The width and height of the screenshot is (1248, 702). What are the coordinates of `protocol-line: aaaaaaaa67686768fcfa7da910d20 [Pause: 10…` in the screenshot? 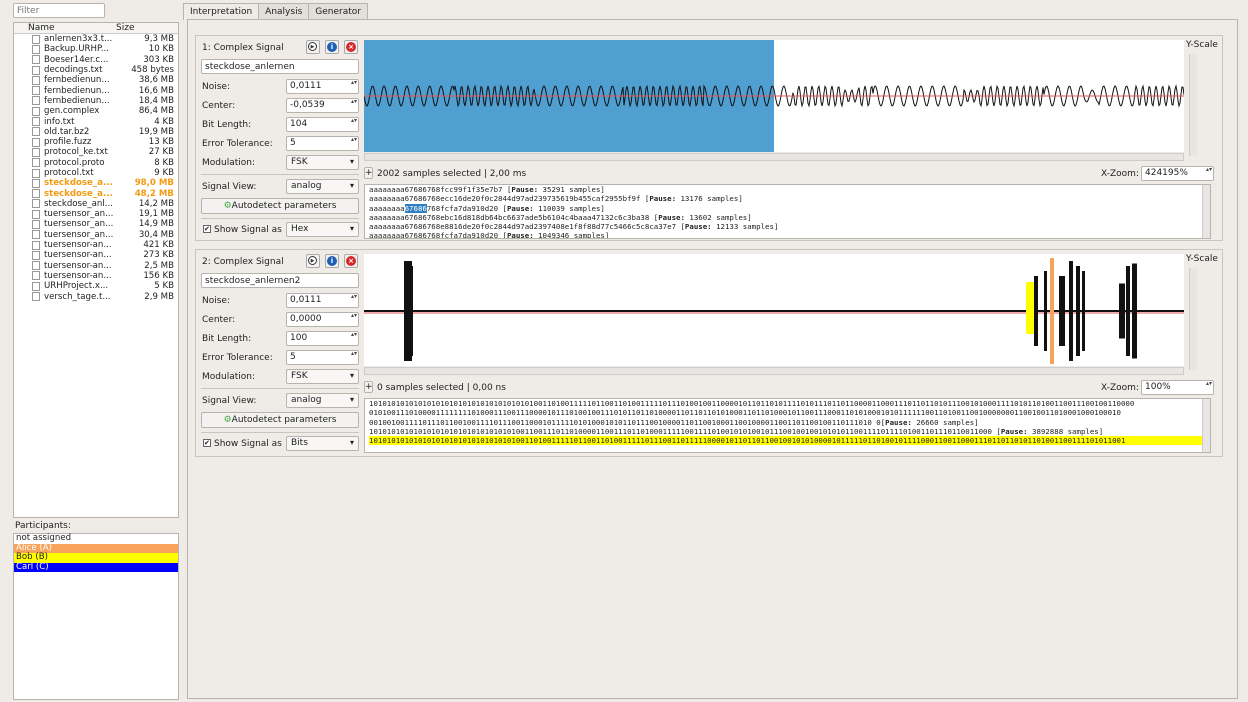 It's located at (789, 234).